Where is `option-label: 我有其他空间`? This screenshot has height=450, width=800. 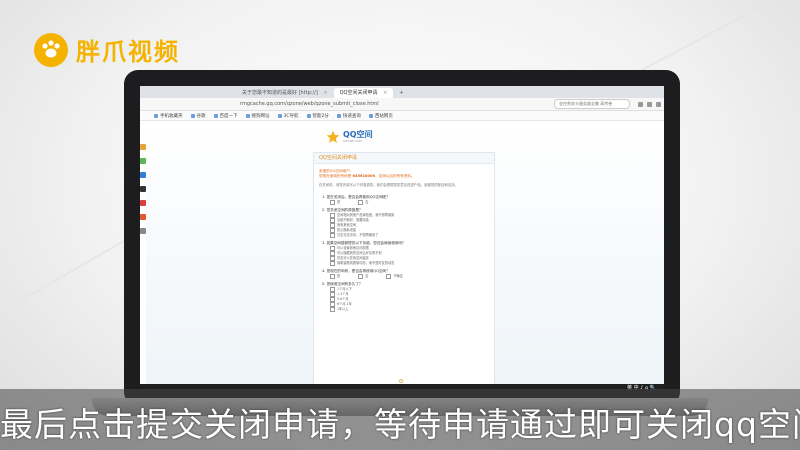
option-label: 我有其他空间 is located at coordinates (347, 224).